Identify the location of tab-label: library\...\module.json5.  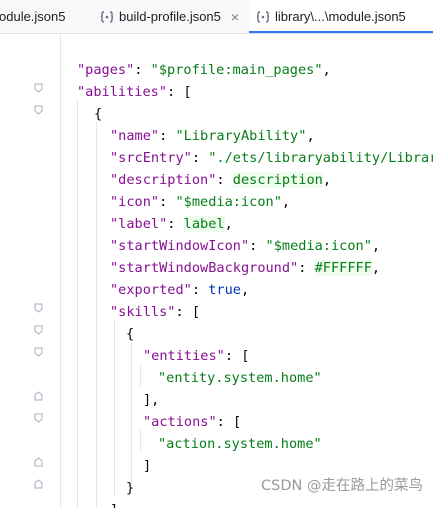
(340, 16).